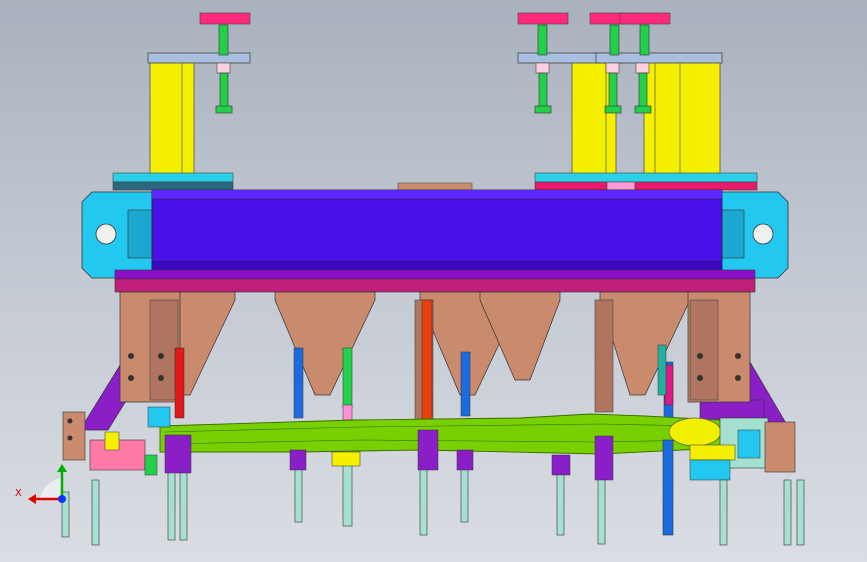  What do you see at coordinates (117, 235) in the screenshot?
I see `end-plate-left` at bounding box center [117, 235].